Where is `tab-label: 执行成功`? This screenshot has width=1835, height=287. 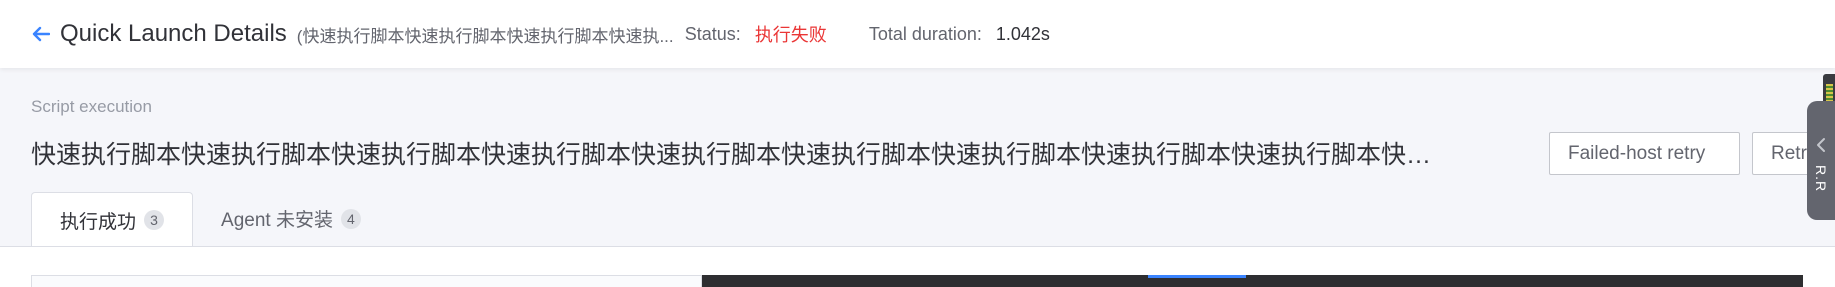
tab-label: 执行成功 is located at coordinates (98, 222).